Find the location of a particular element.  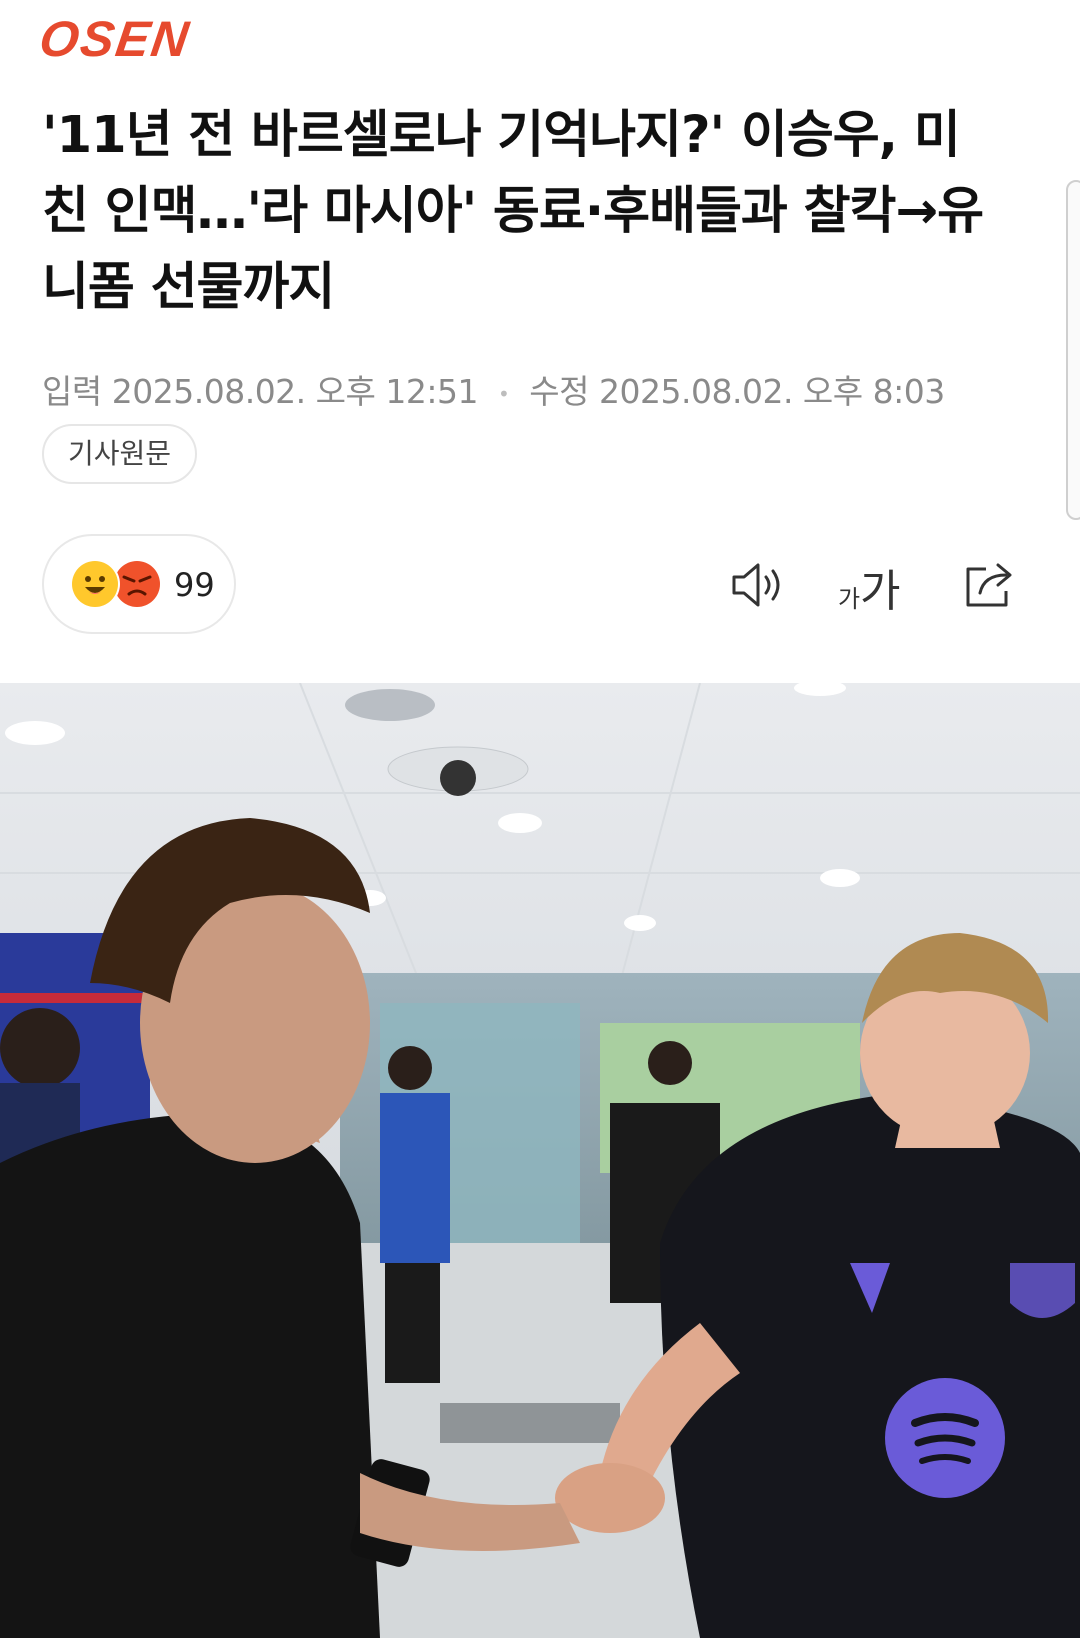

reaction-count: 99 is located at coordinates (194, 585).